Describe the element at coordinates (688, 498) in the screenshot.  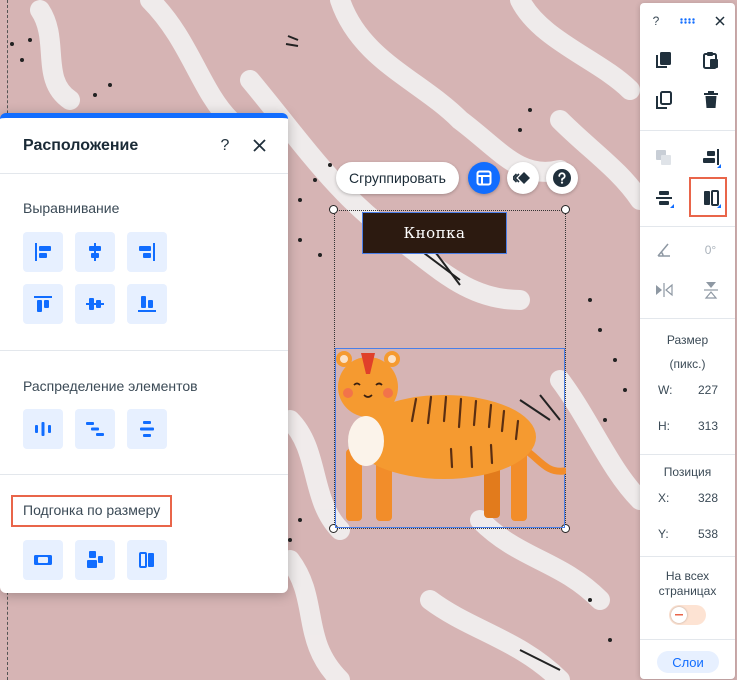
I see `x-field: X: 328` at that location.